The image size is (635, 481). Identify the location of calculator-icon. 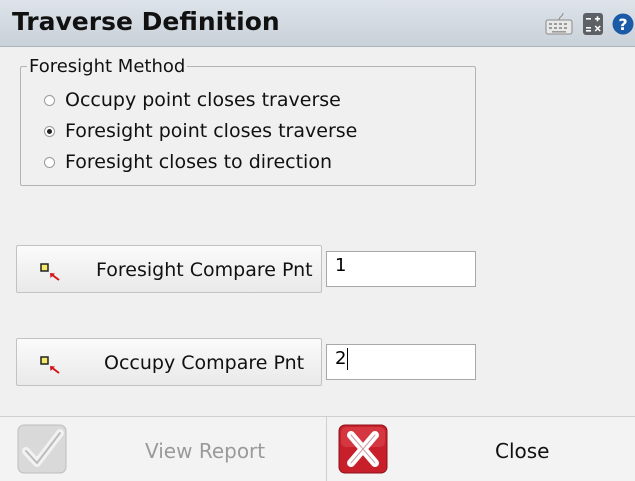
(593, 24).